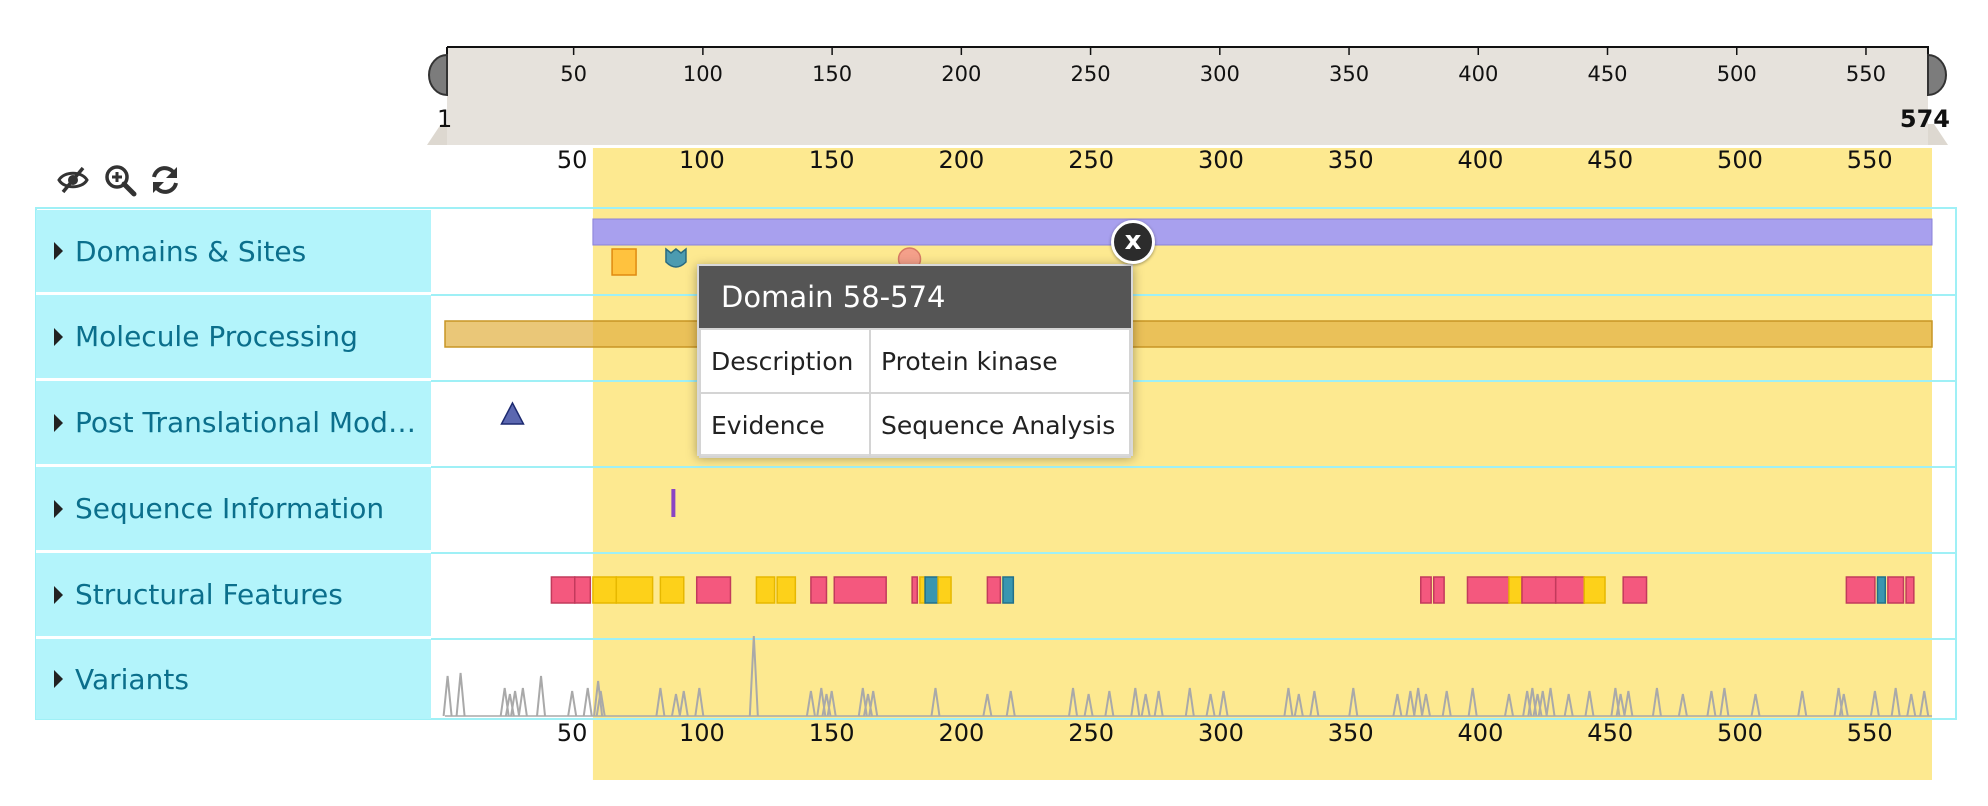 Image resolution: width=1988 pixels, height=806 pixels. I want to click on bottom-axis-tick-label: 550, so click(1870, 733).